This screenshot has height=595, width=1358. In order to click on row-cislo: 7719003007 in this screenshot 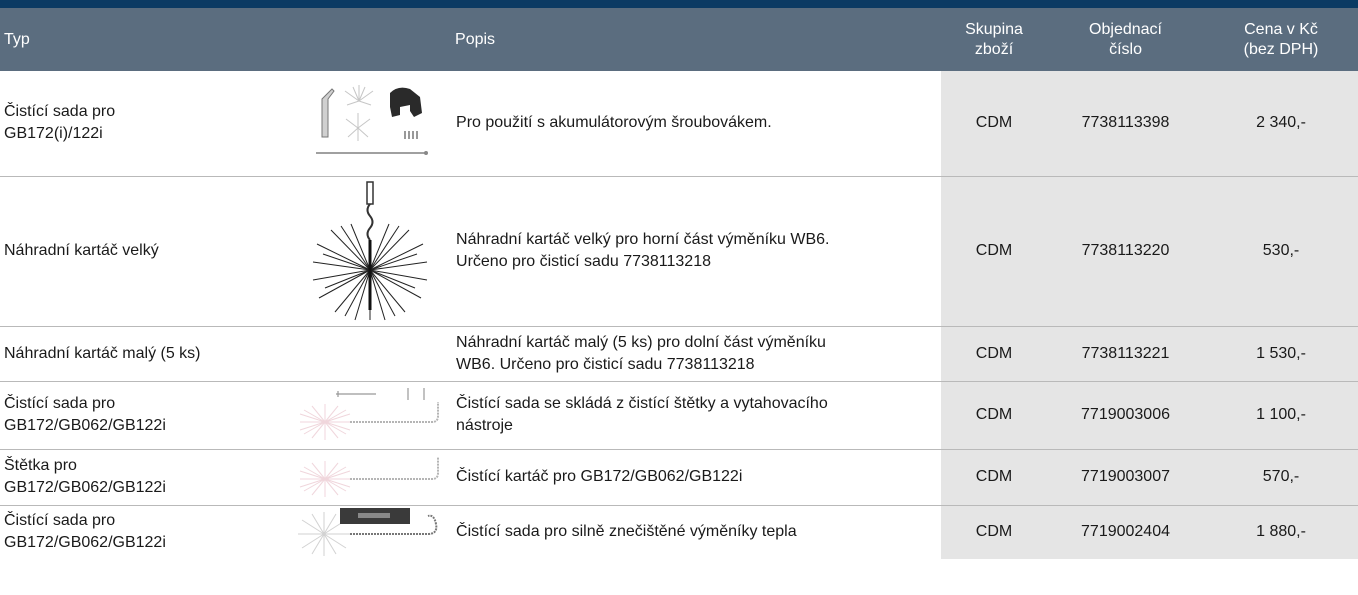, I will do `click(1126, 477)`.